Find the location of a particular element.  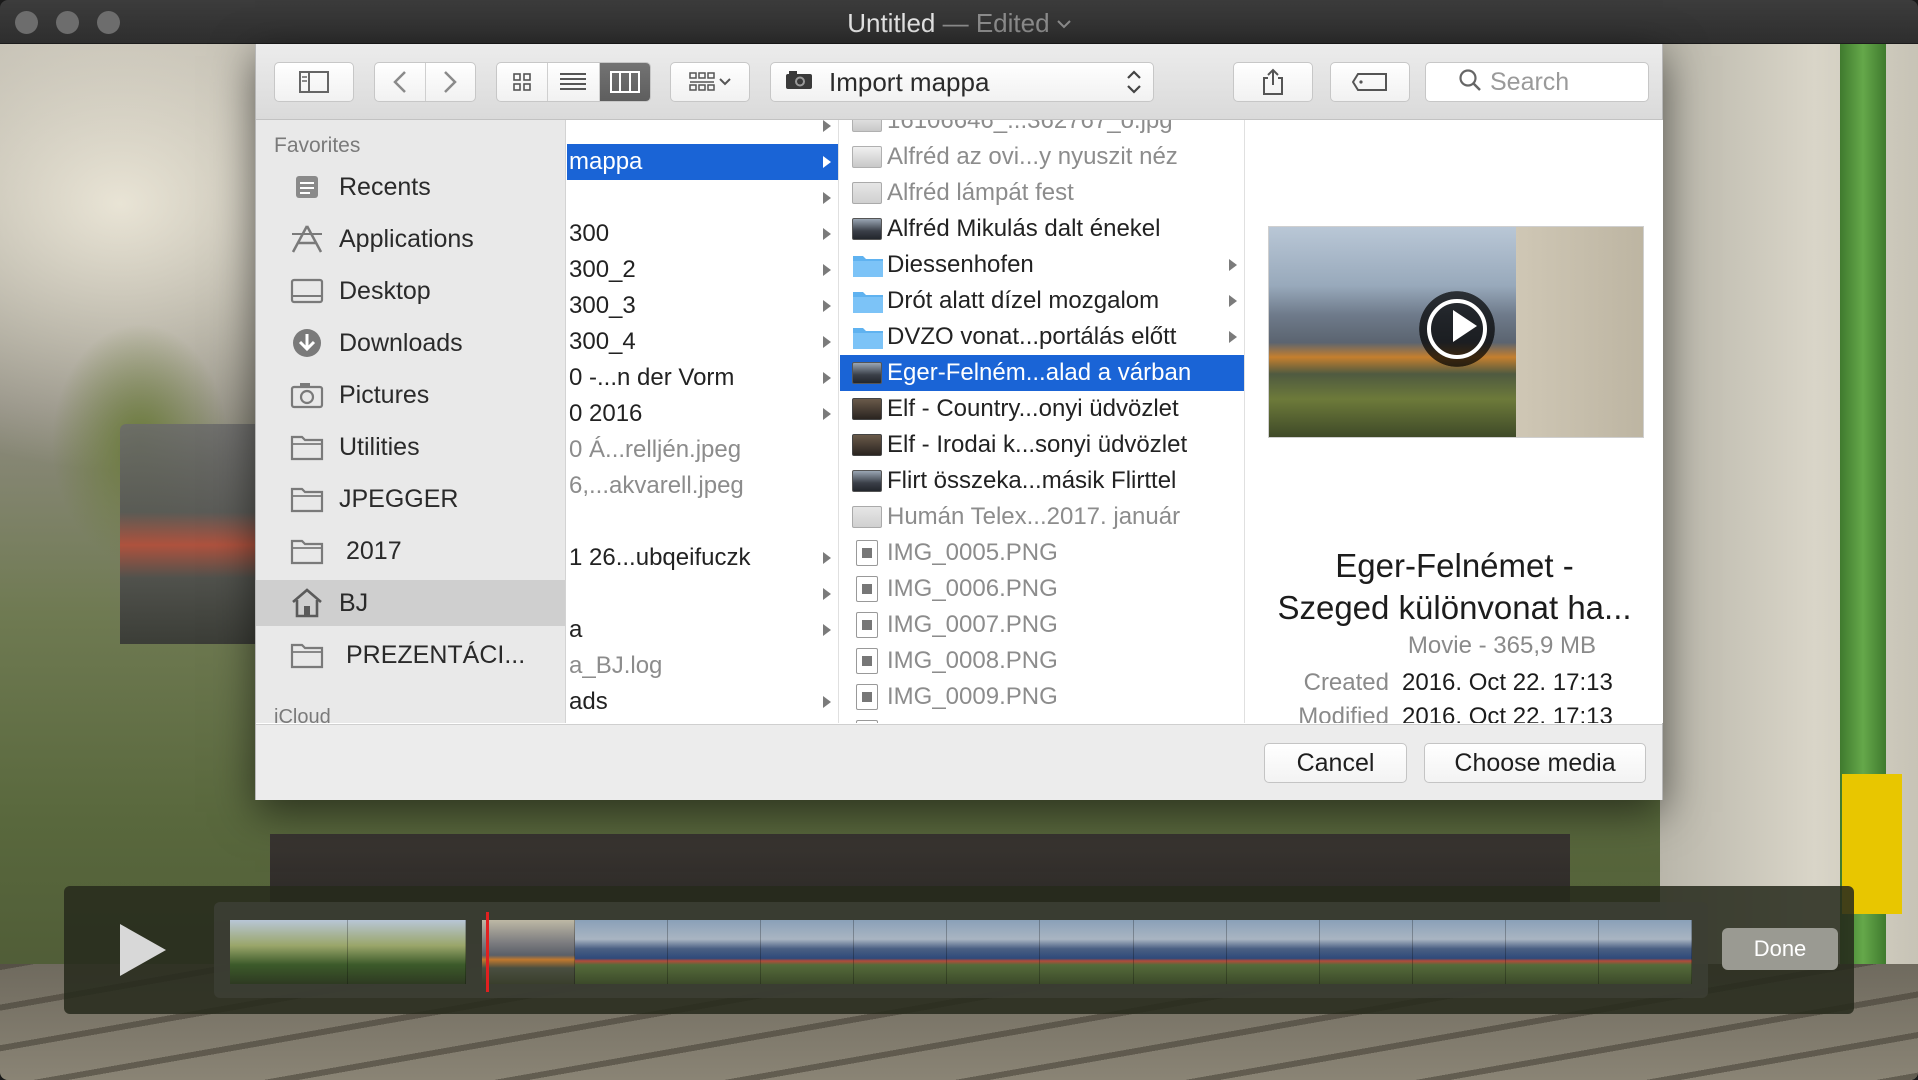

column-row: ads is located at coordinates (702, 702).